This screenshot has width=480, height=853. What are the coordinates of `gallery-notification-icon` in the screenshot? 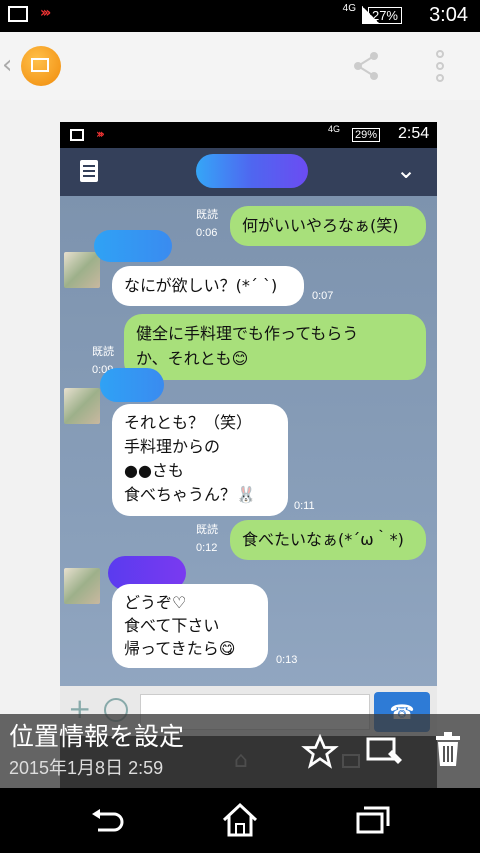 It's located at (18, 14).